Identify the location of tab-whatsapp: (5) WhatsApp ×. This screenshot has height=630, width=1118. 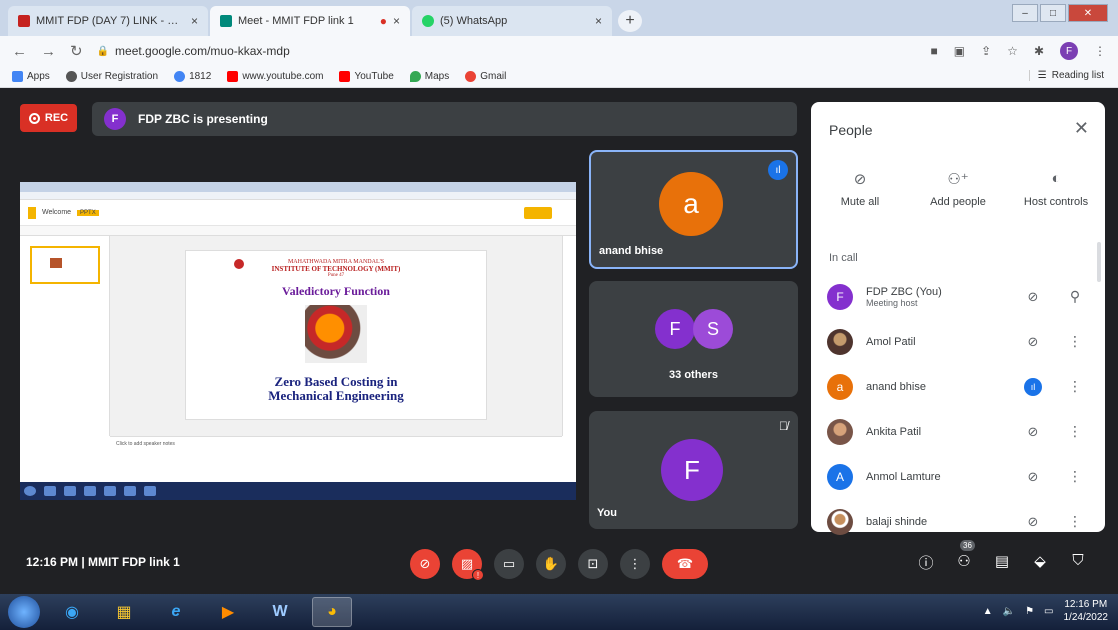
(512, 21).